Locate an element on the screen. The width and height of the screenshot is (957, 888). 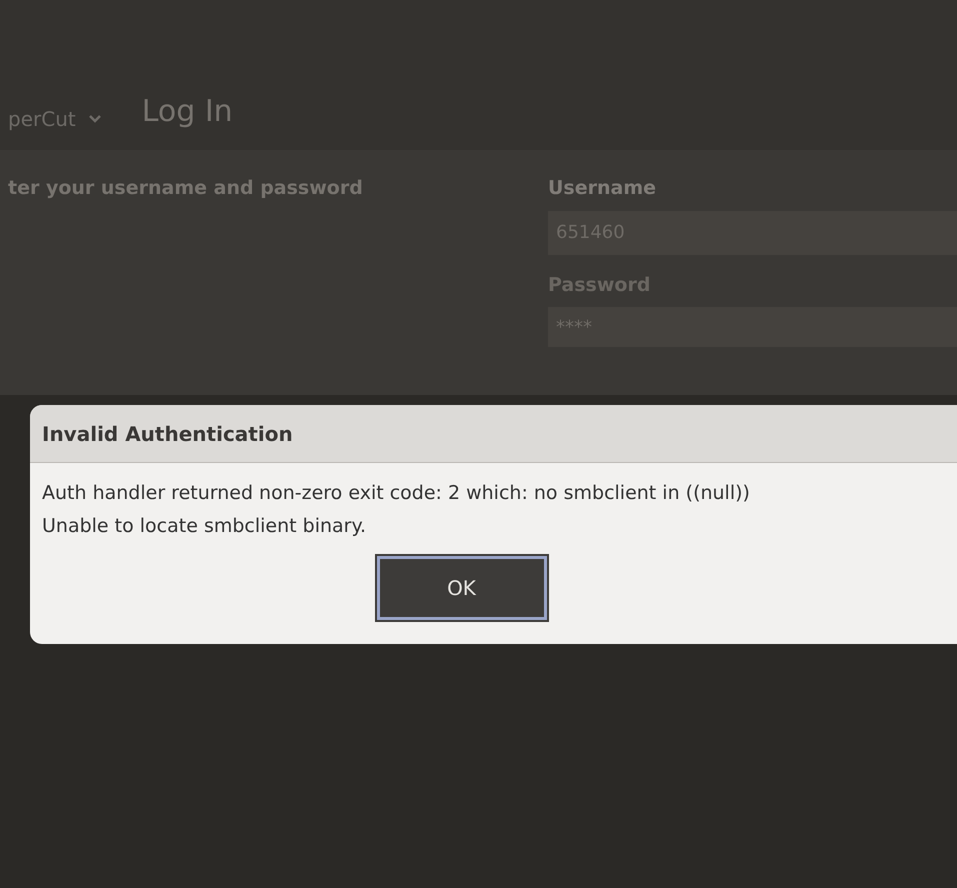
username-label: Username is located at coordinates (603, 188).